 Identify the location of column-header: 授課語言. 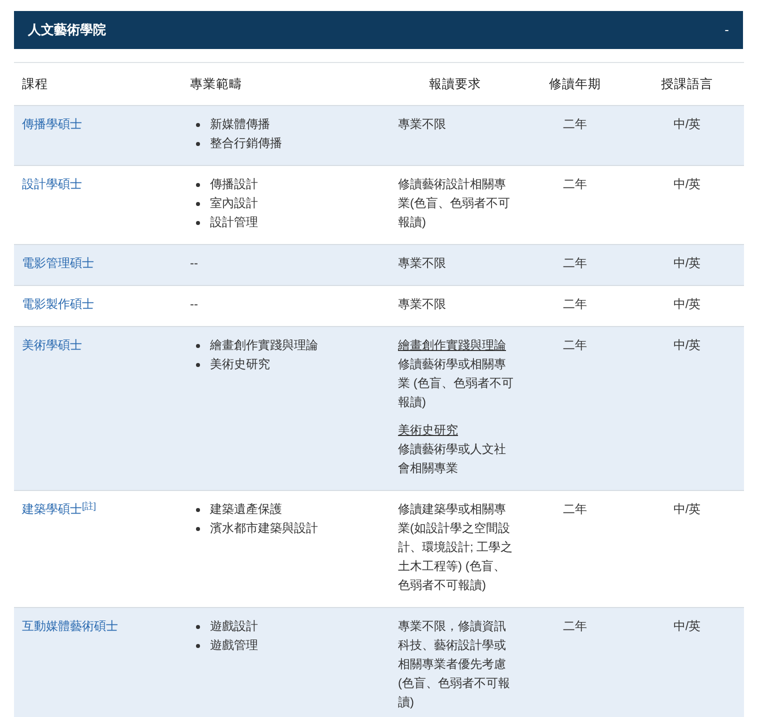
(687, 83).